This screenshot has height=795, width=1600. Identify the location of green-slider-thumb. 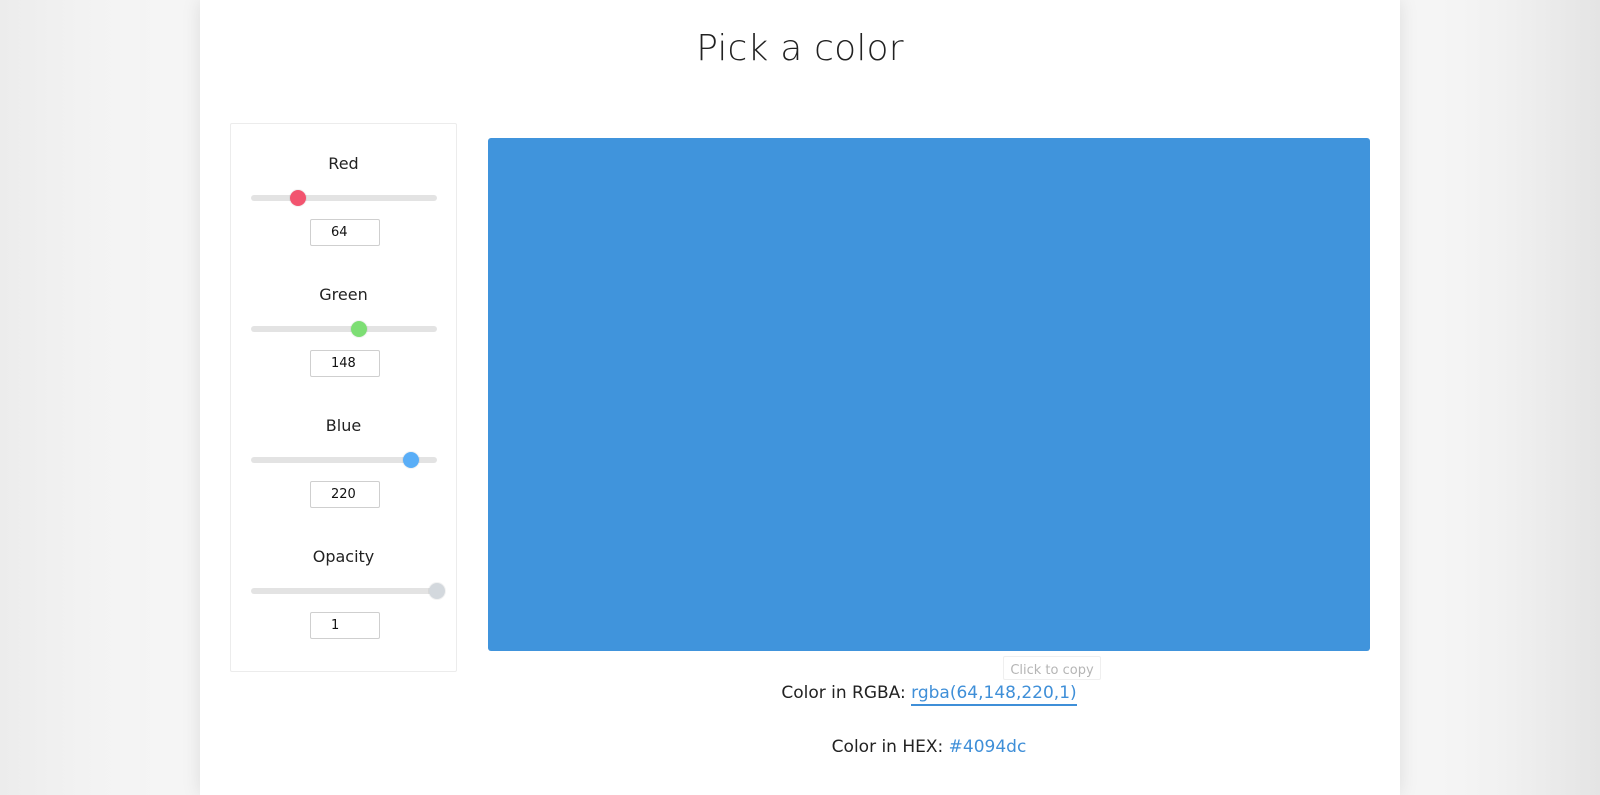
(358, 329).